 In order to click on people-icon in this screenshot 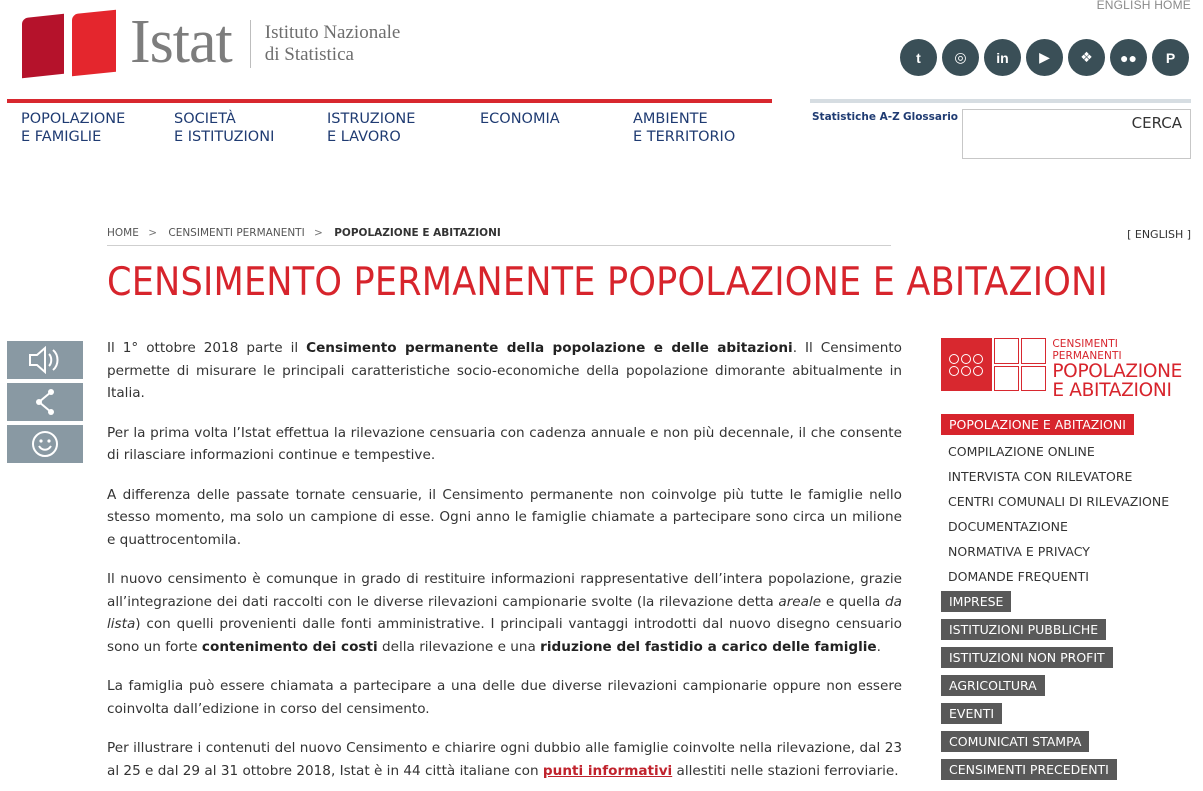, I will do `click(966, 364)`.